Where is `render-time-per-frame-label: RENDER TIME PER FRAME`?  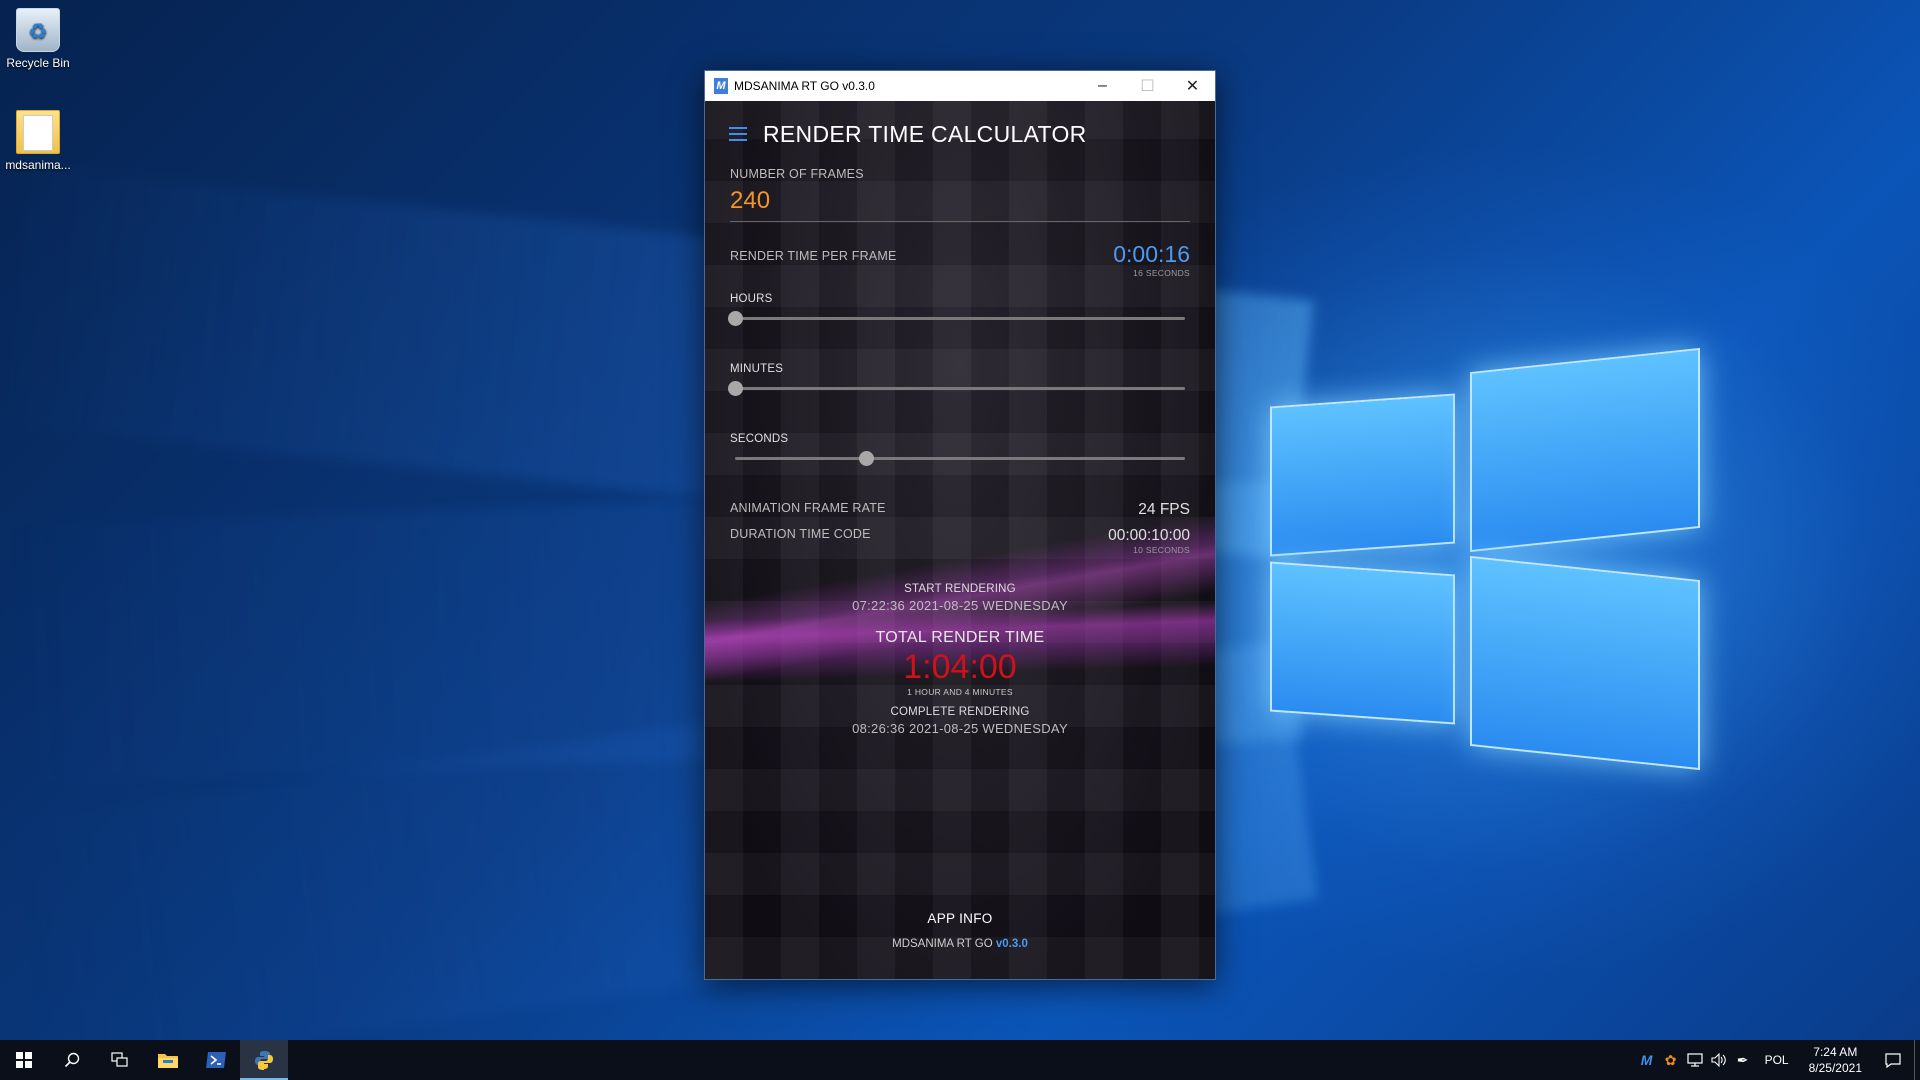 render-time-per-frame-label: RENDER TIME PER FRAME is located at coordinates (813, 256).